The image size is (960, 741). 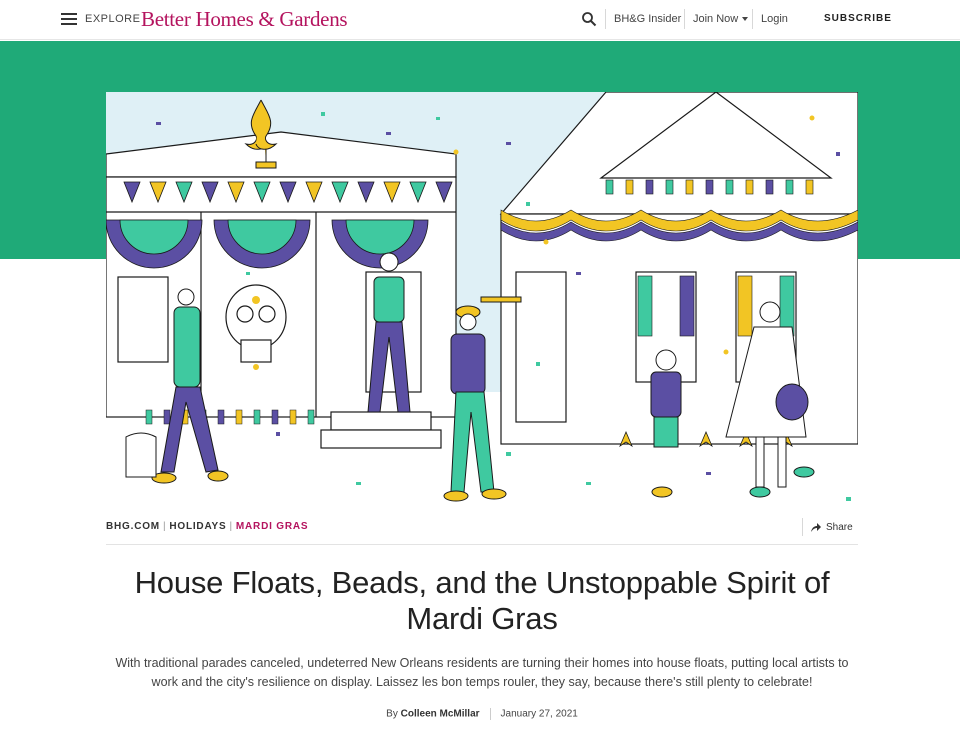 I want to click on share-divider, so click(x=802, y=527).